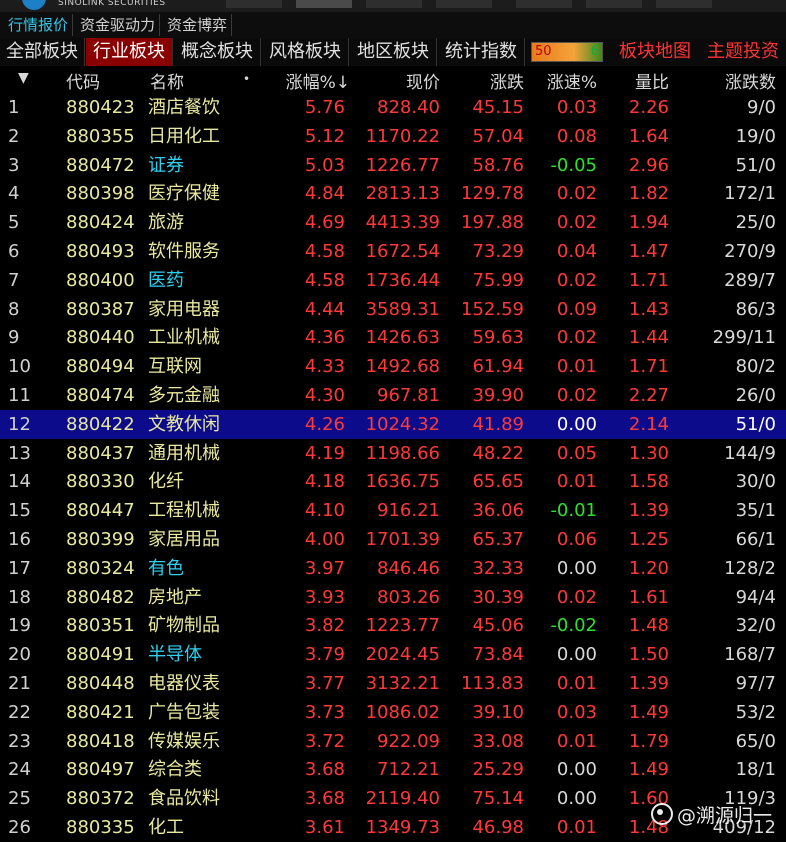  What do you see at coordinates (393, 52) in the screenshot?
I see `tab-region-sectors: 地区板块` at bounding box center [393, 52].